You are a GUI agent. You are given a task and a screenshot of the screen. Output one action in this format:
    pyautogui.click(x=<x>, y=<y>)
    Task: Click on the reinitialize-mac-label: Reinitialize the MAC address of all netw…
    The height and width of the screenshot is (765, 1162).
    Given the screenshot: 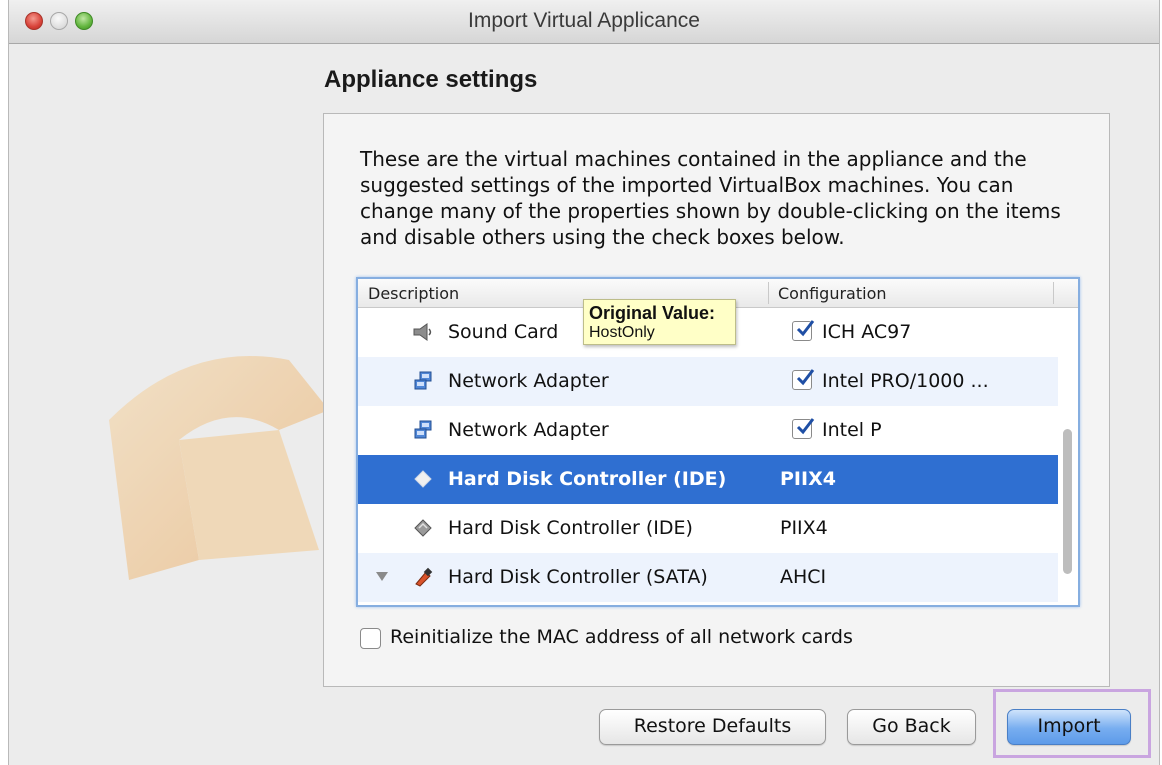 What is the action you would take?
    pyautogui.click(x=621, y=637)
    